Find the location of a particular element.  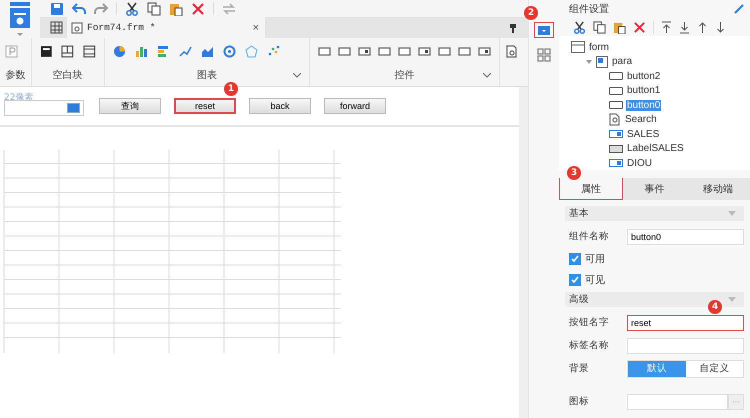

app-logo-icon is located at coordinates (20, 19).